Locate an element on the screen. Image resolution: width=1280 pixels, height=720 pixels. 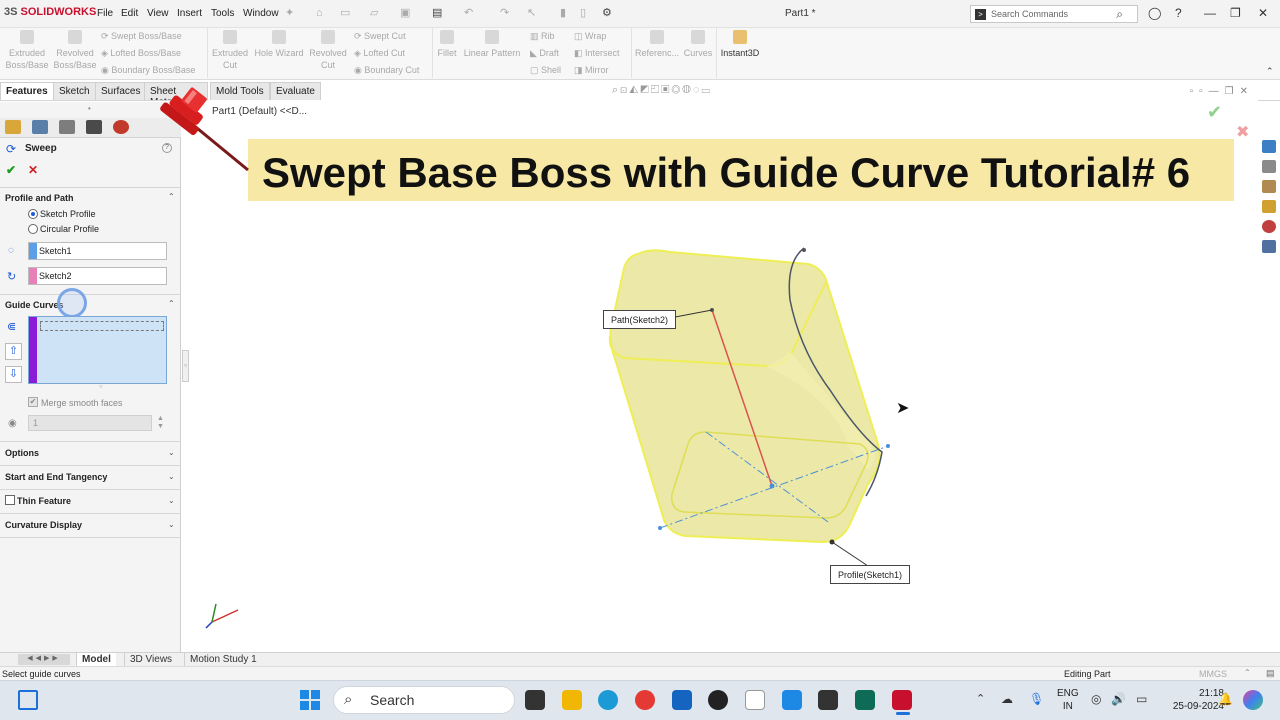
menu-edit: Edit is located at coordinates (129, 13).